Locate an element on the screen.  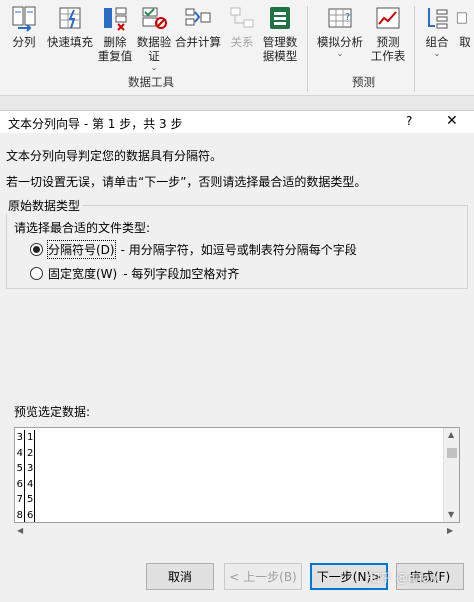
cell-value: 3 is located at coordinates (30, 469).